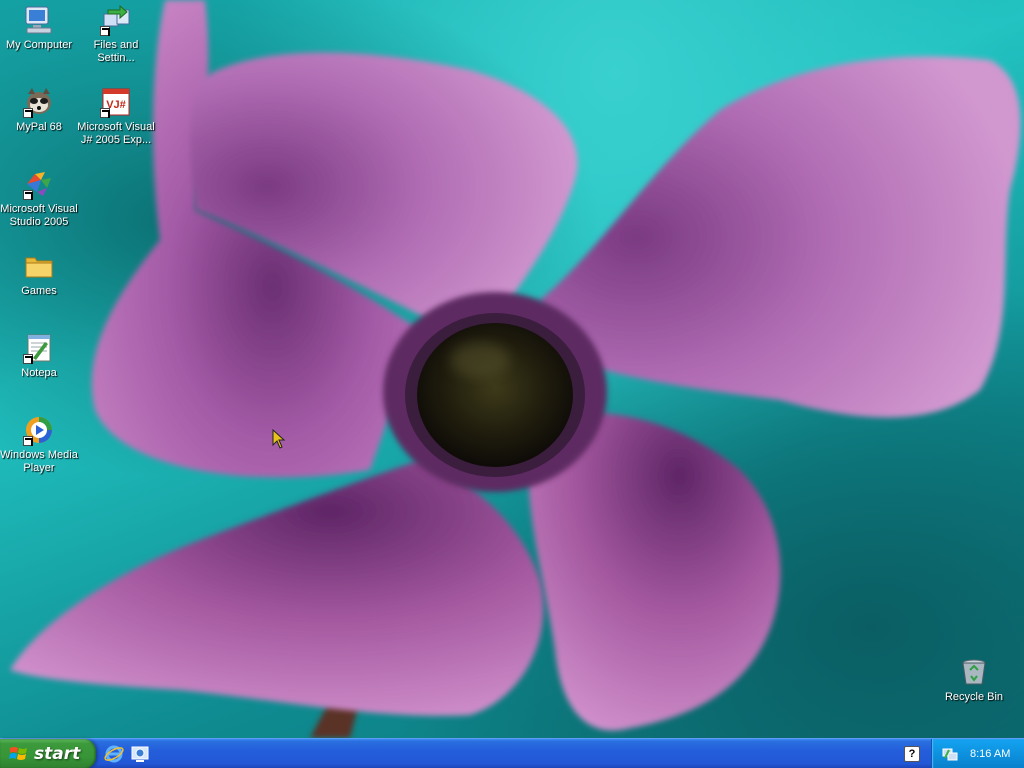 Image resolution: width=1024 pixels, height=768 pixels. What do you see at coordinates (974, 672) in the screenshot?
I see `recycle-bin-icon` at bounding box center [974, 672].